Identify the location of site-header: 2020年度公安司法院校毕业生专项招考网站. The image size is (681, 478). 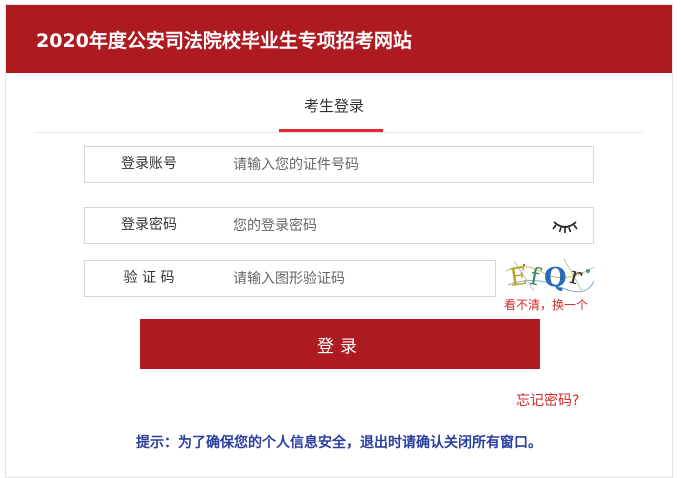
(339, 39).